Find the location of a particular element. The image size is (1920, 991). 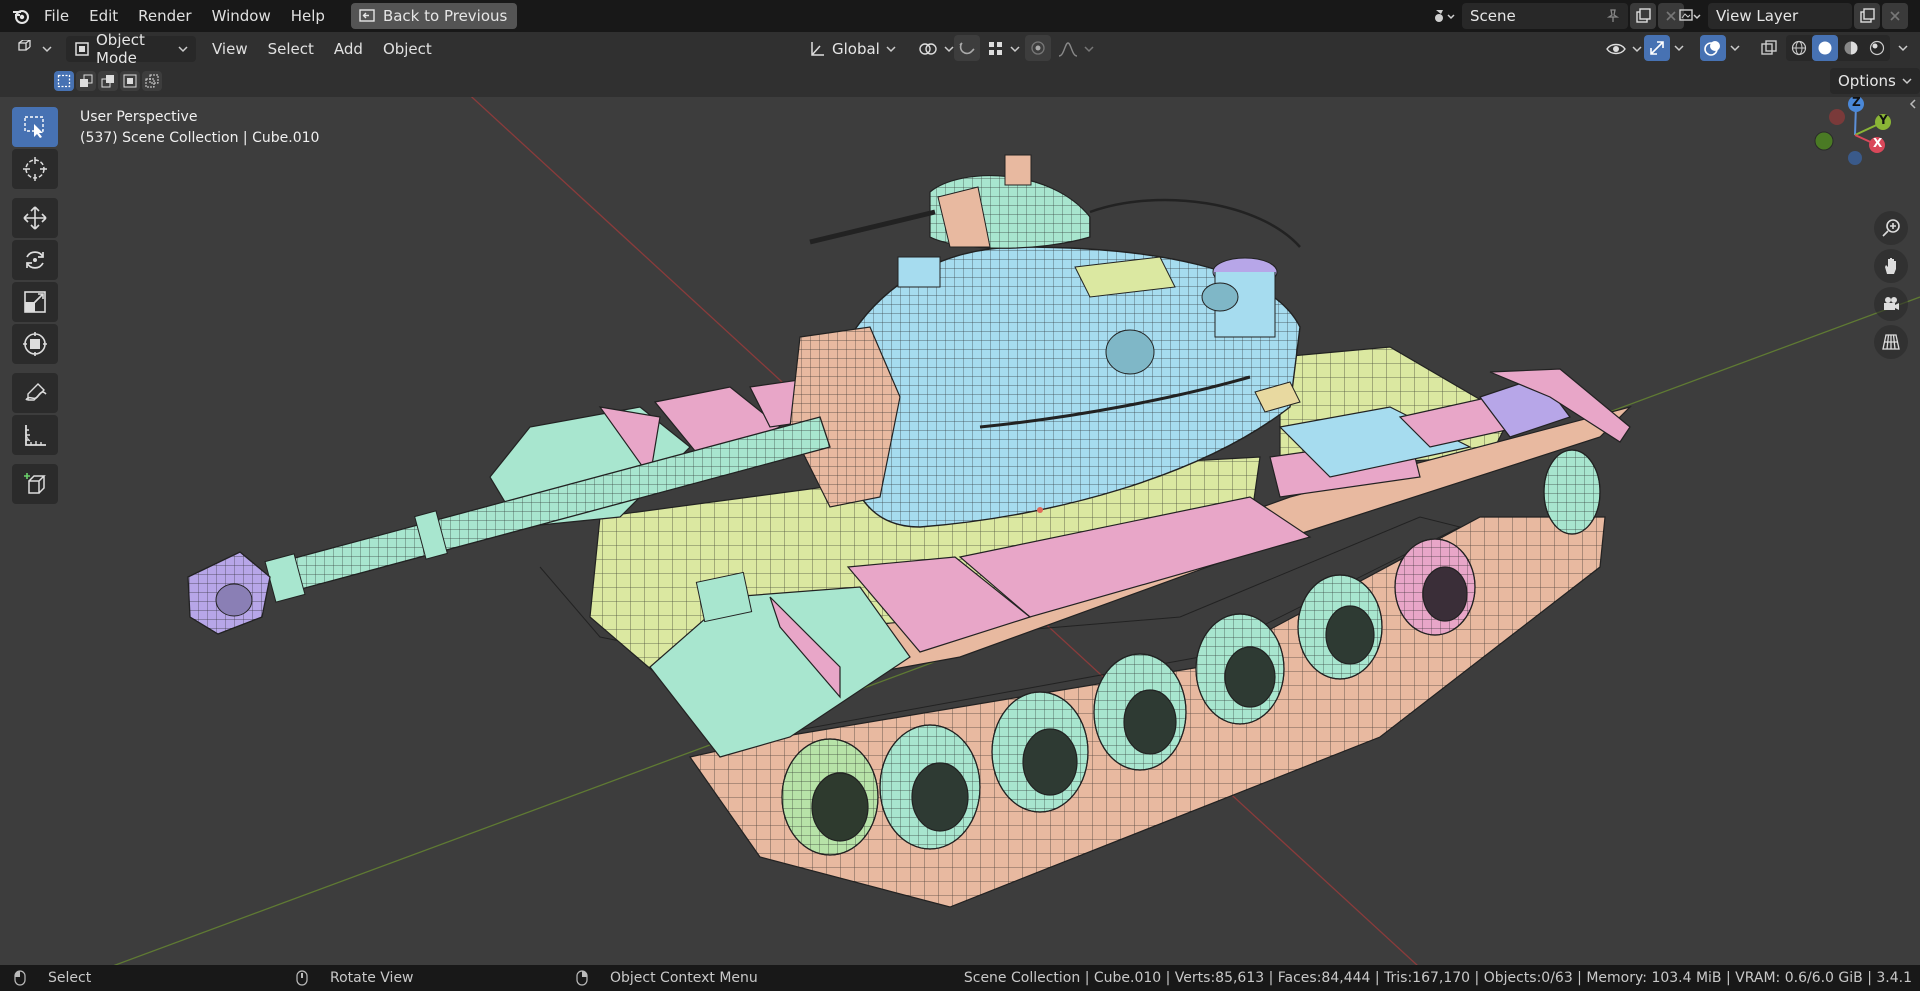

new-scene-icon is located at coordinates (1643, 16).